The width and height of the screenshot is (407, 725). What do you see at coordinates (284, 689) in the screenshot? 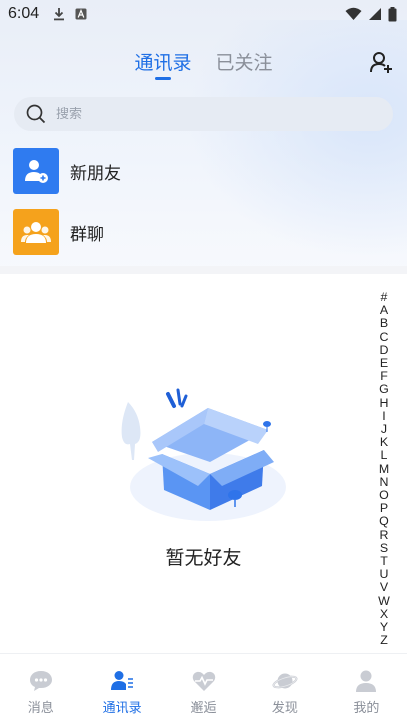
I see `nav-discover: 发现` at bounding box center [284, 689].